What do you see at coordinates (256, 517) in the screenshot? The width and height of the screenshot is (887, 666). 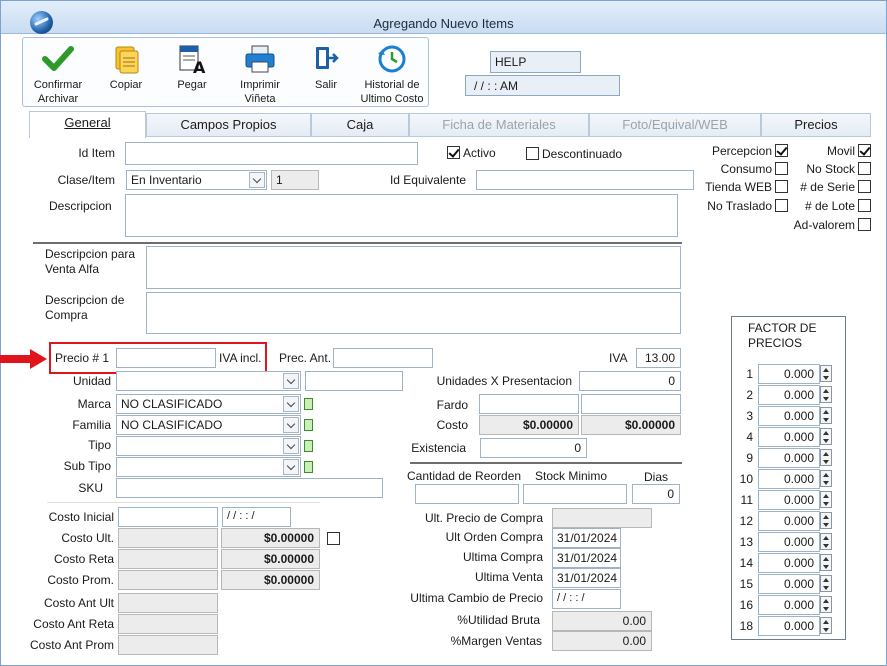 I see `costo-inicial-date: / / : : /` at bounding box center [256, 517].